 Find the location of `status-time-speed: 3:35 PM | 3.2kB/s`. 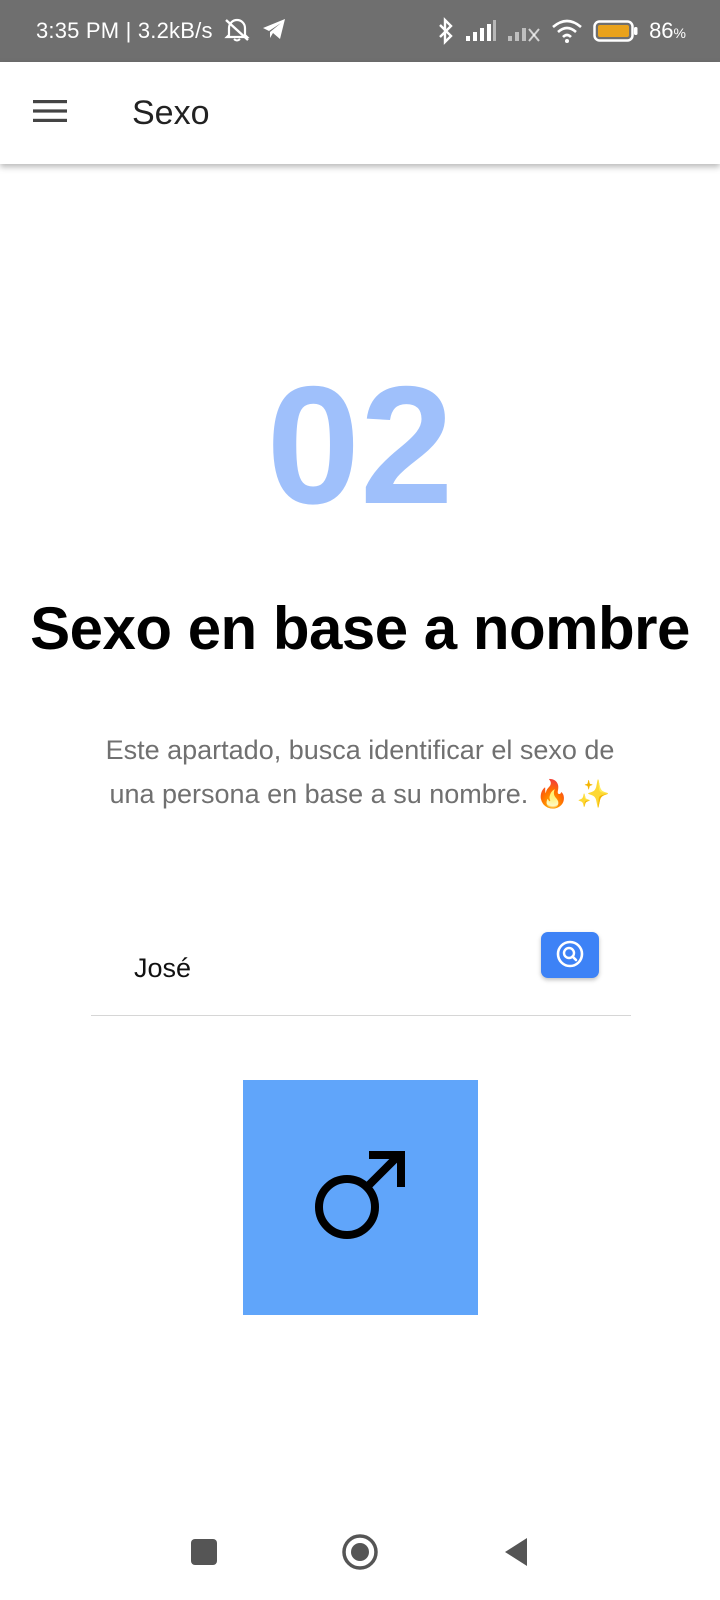

status-time-speed: 3:35 PM | 3.2kB/s is located at coordinates (124, 30).